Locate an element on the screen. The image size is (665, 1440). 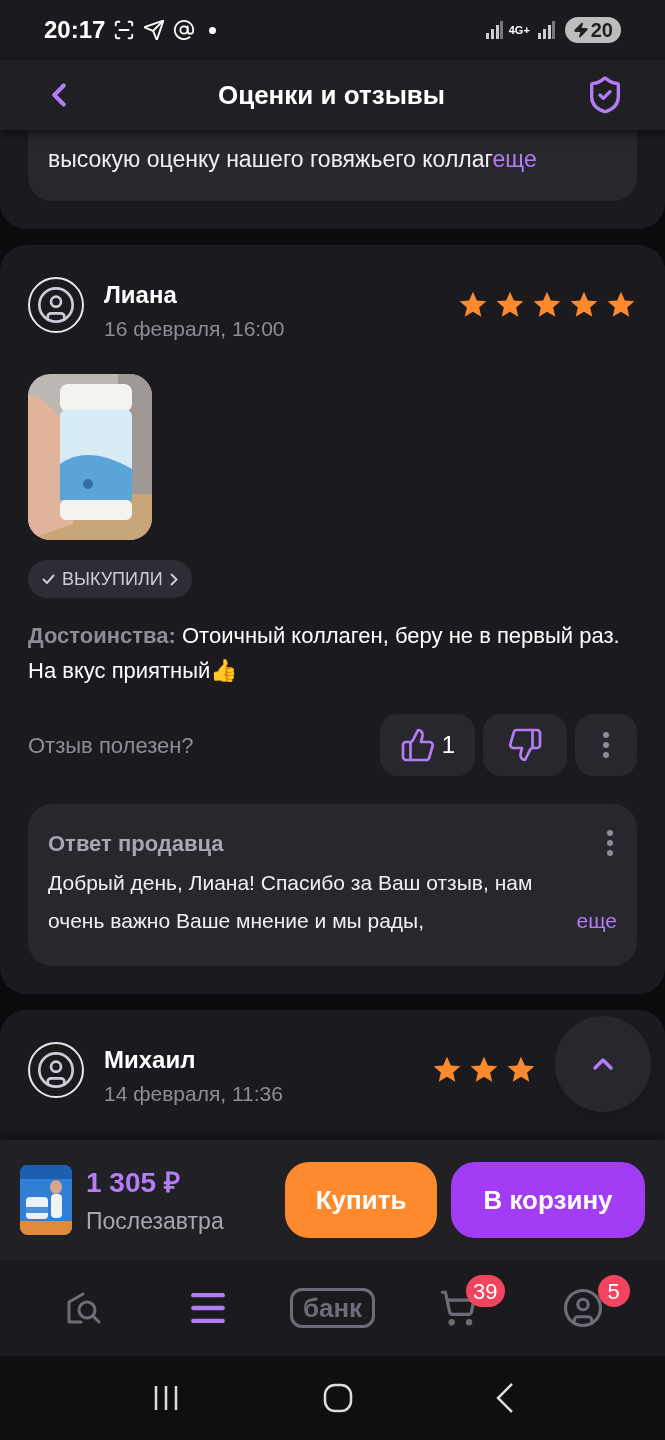
page-title: Оценки и отзывы is located at coordinates (331, 95).